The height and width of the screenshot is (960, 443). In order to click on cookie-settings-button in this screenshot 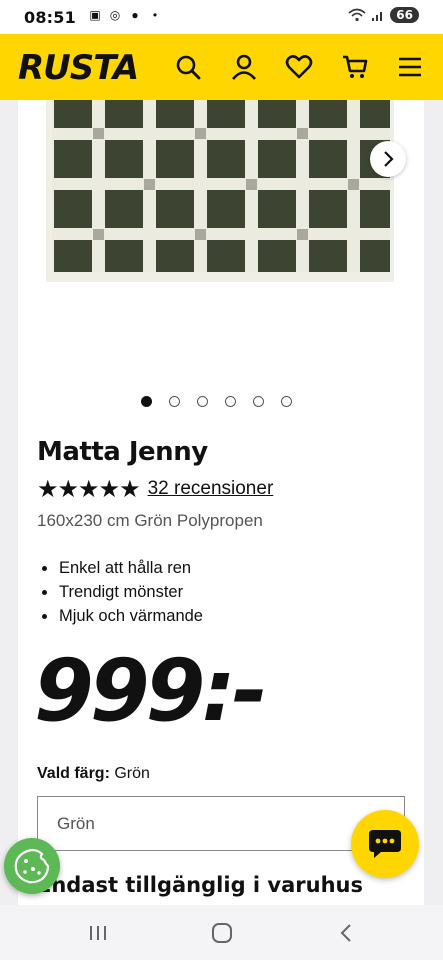, I will do `click(32, 866)`.